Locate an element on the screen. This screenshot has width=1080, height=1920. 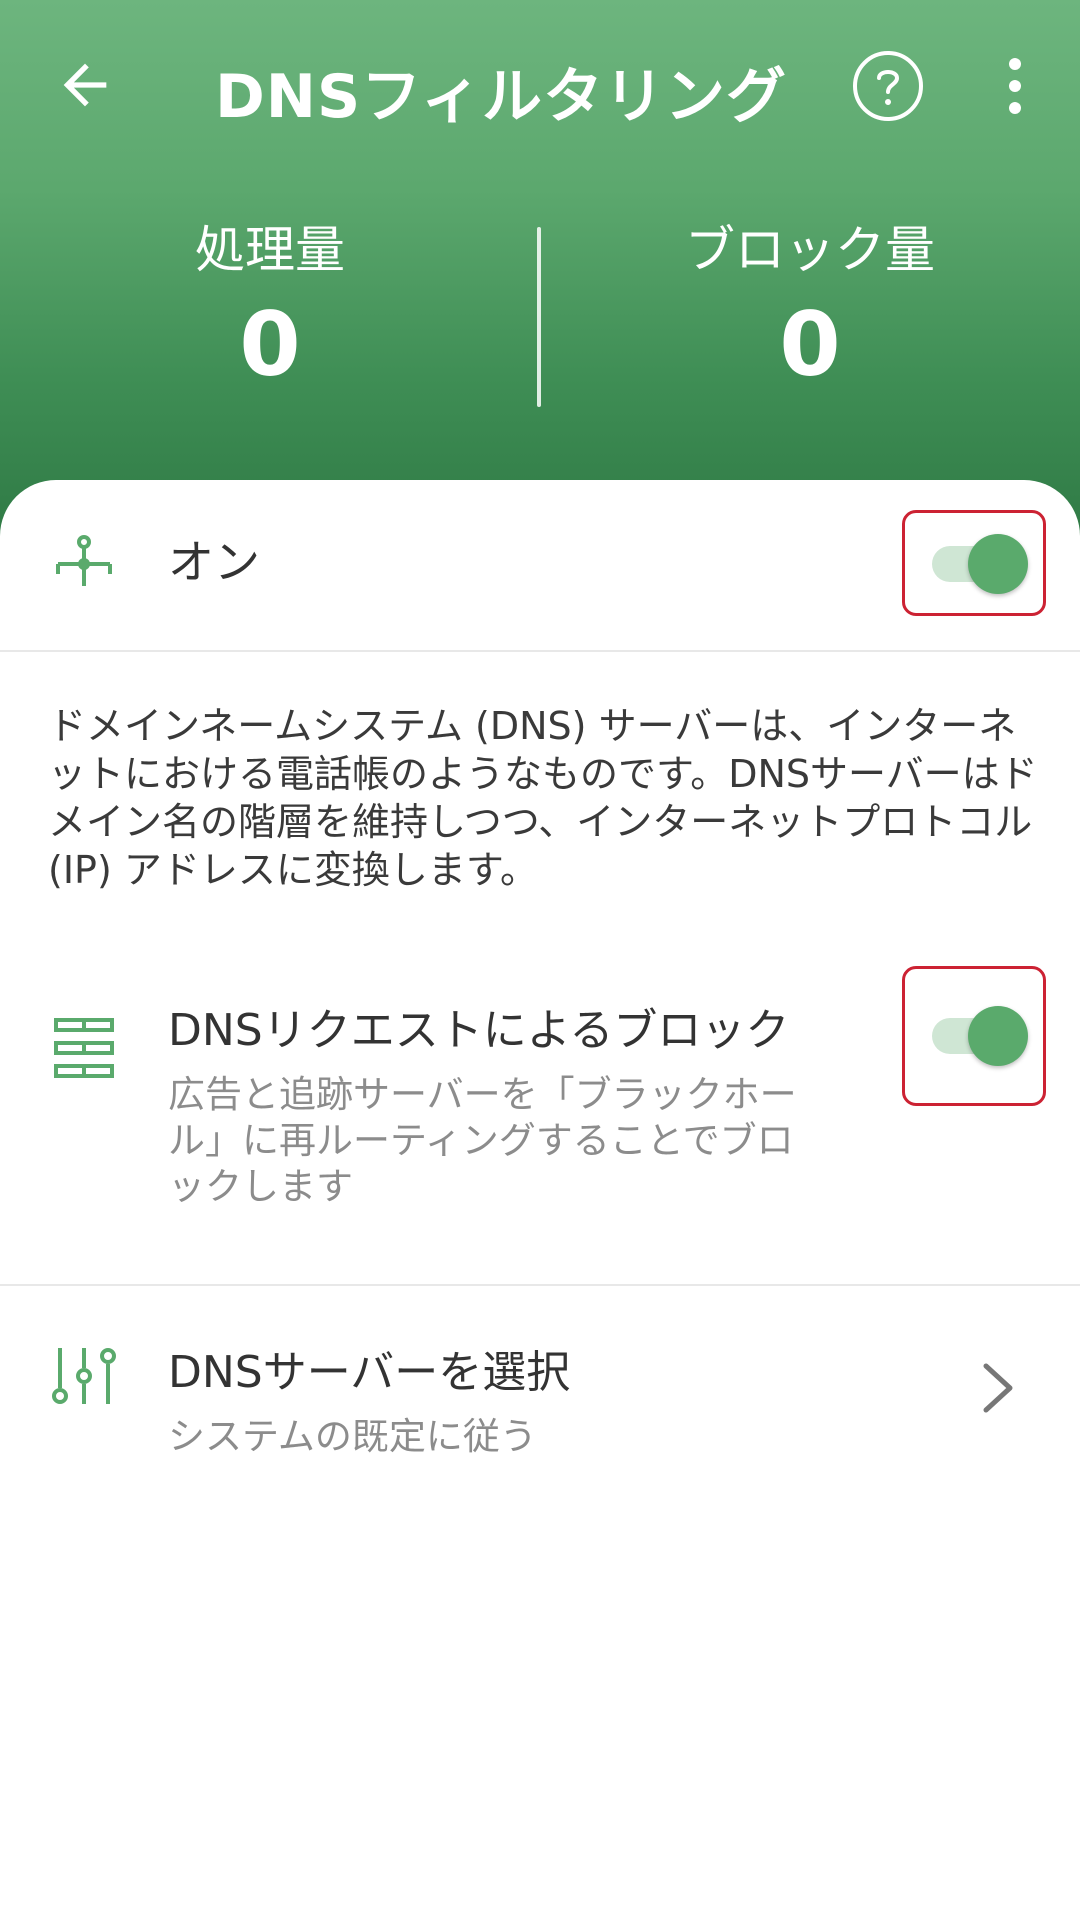
question-circle-icon is located at coordinates (888, 86).